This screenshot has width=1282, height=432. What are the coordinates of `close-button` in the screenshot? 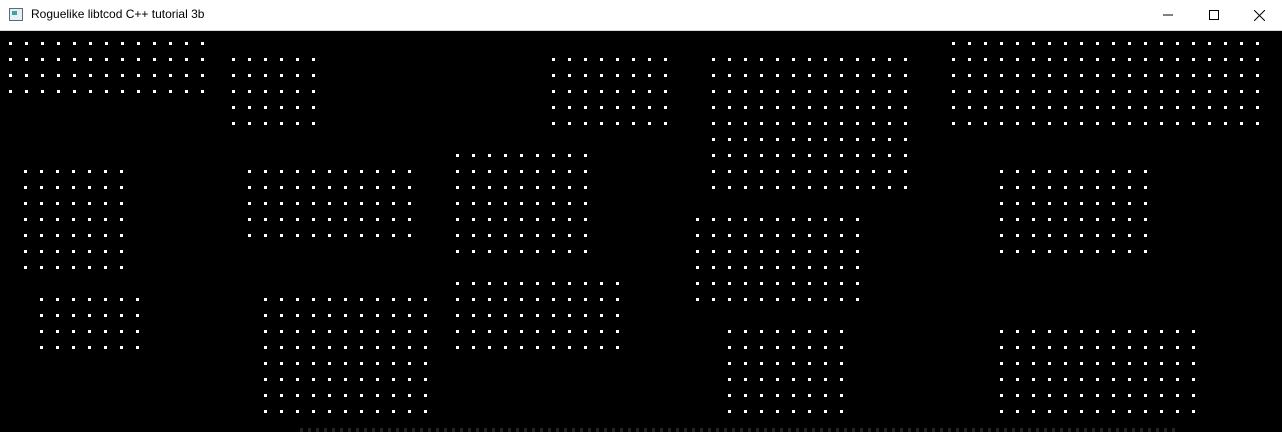 It's located at (1259, 15).